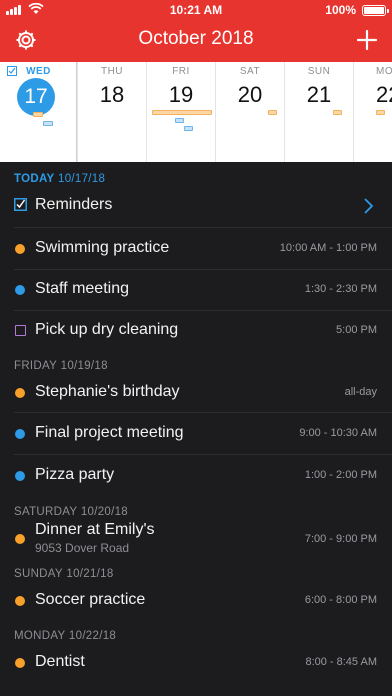  Describe the element at coordinates (82, 288) in the screenshot. I see `event-title: Staff meeting` at that location.